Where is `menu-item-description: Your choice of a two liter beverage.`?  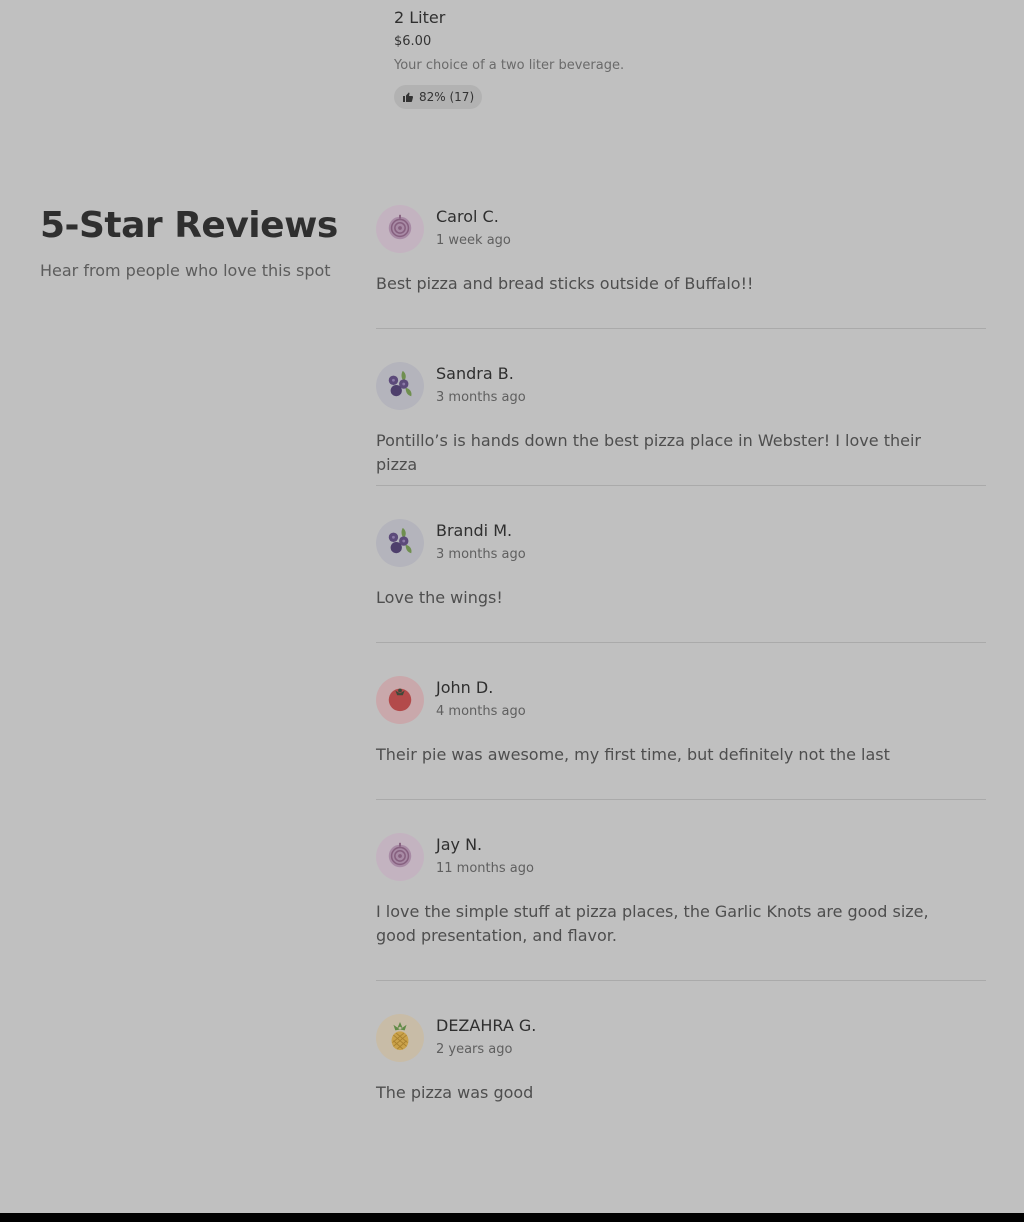
menu-item-description: Your choice of a two liter beverage. is located at coordinates (509, 65).